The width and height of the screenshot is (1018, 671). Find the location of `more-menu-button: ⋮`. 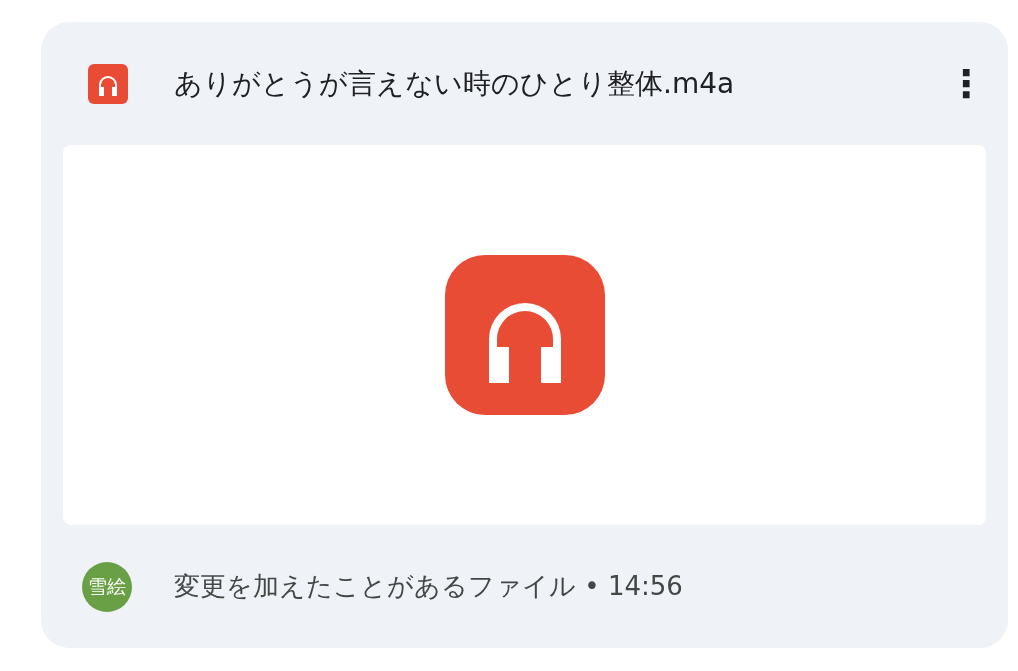

more-menu-button: ⋮ is located at coordinates (966, 83).